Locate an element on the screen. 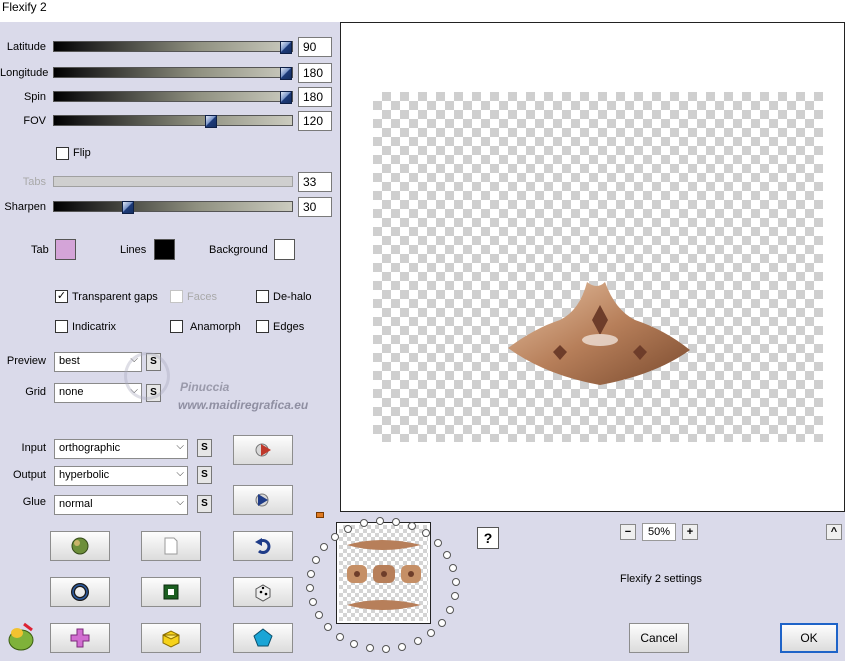 The width and height of the screenshot is (845, 661). faces-checkbox is located at coordinates (176, 296).